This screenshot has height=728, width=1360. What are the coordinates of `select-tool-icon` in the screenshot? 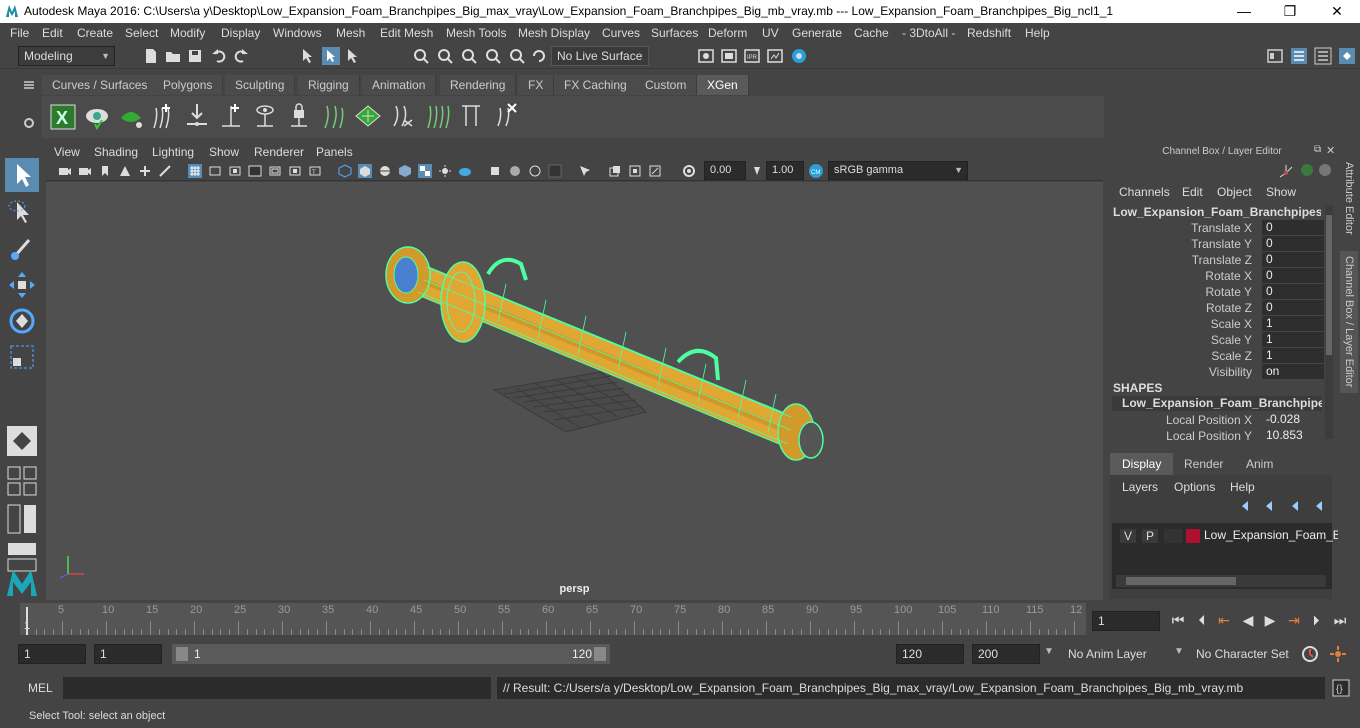 It's located at (22, 175).